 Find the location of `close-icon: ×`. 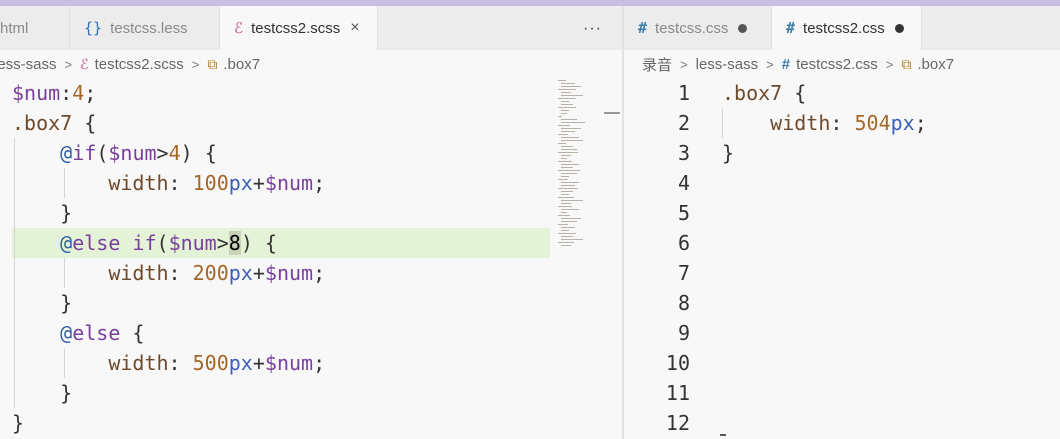

close-icon: × is located at coordinates (354, 28).